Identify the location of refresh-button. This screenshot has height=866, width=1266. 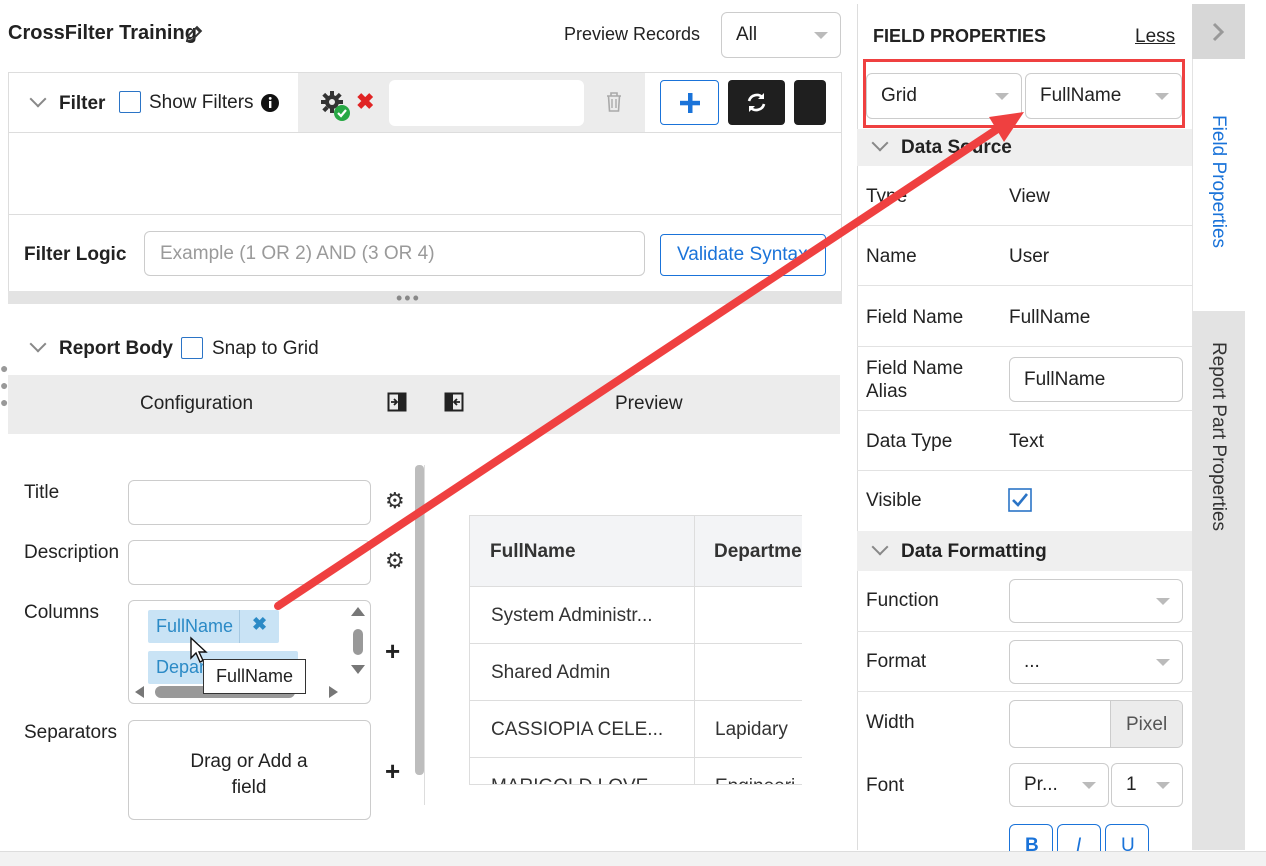
(756, 102).